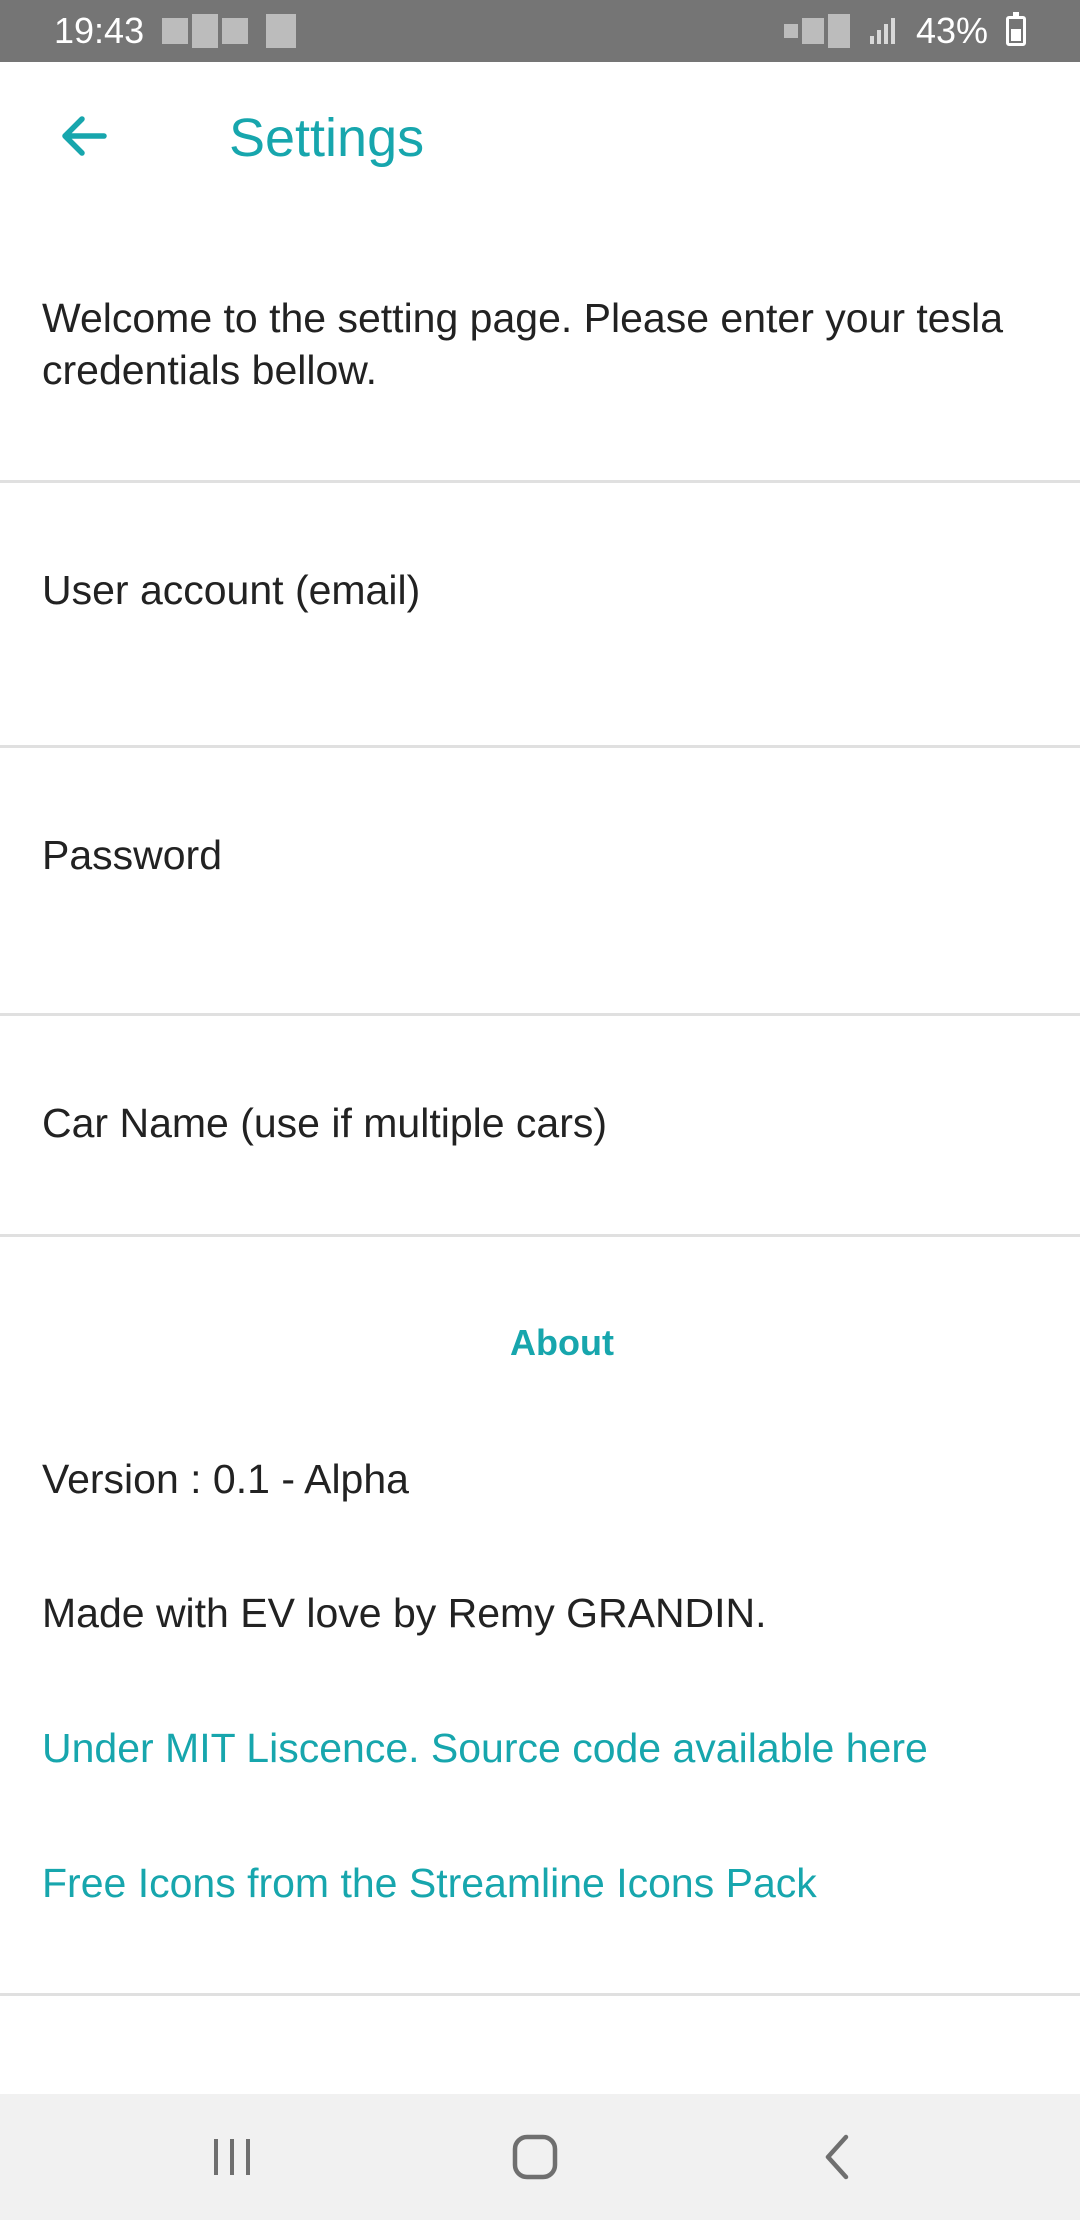  Describe the element at coordinates (816, 31) in the screenshot. I see `network-icons` at that location.